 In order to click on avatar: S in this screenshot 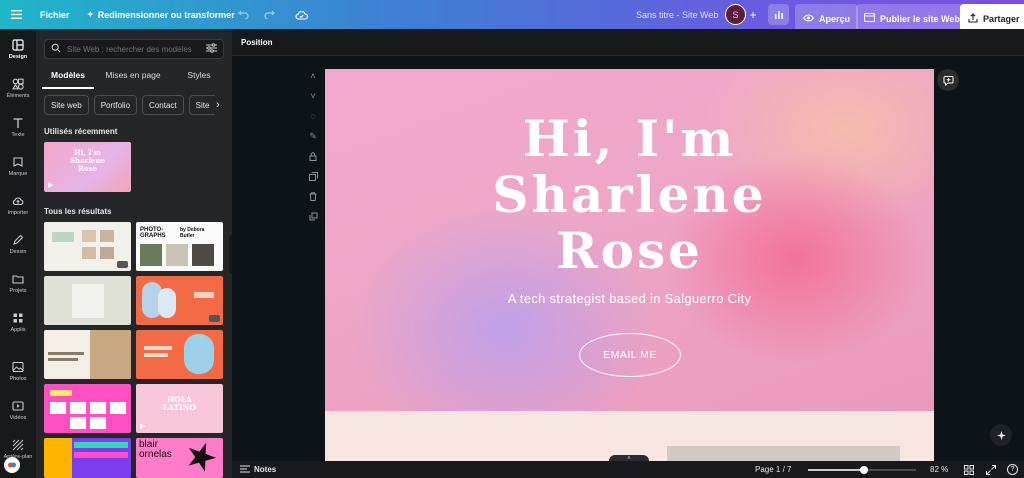, I will do `click(735, 14)`.